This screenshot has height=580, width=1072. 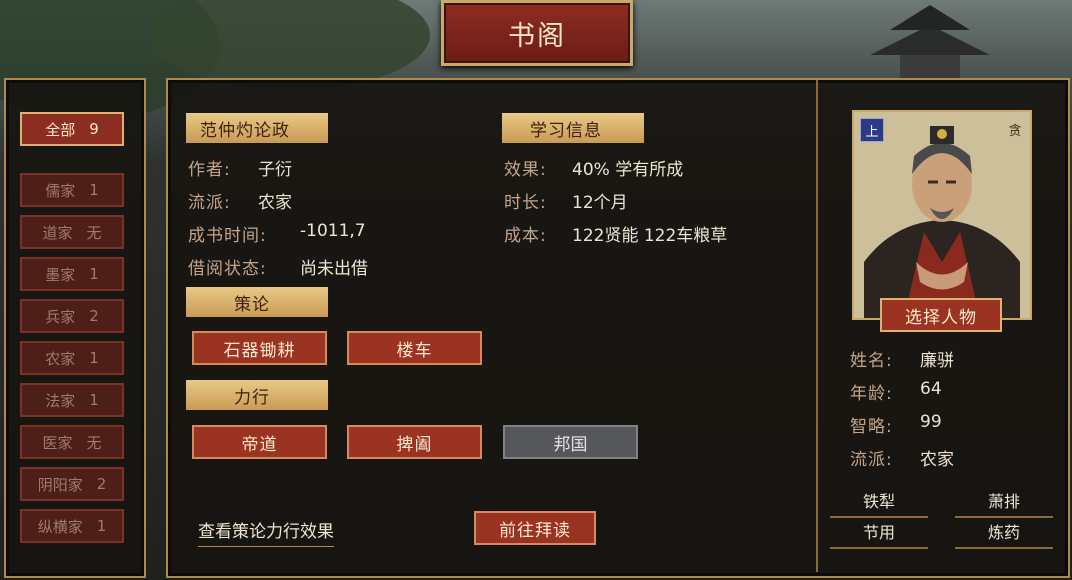 I want to click on celun-section-title: 策论, so click(x=257, y=302).